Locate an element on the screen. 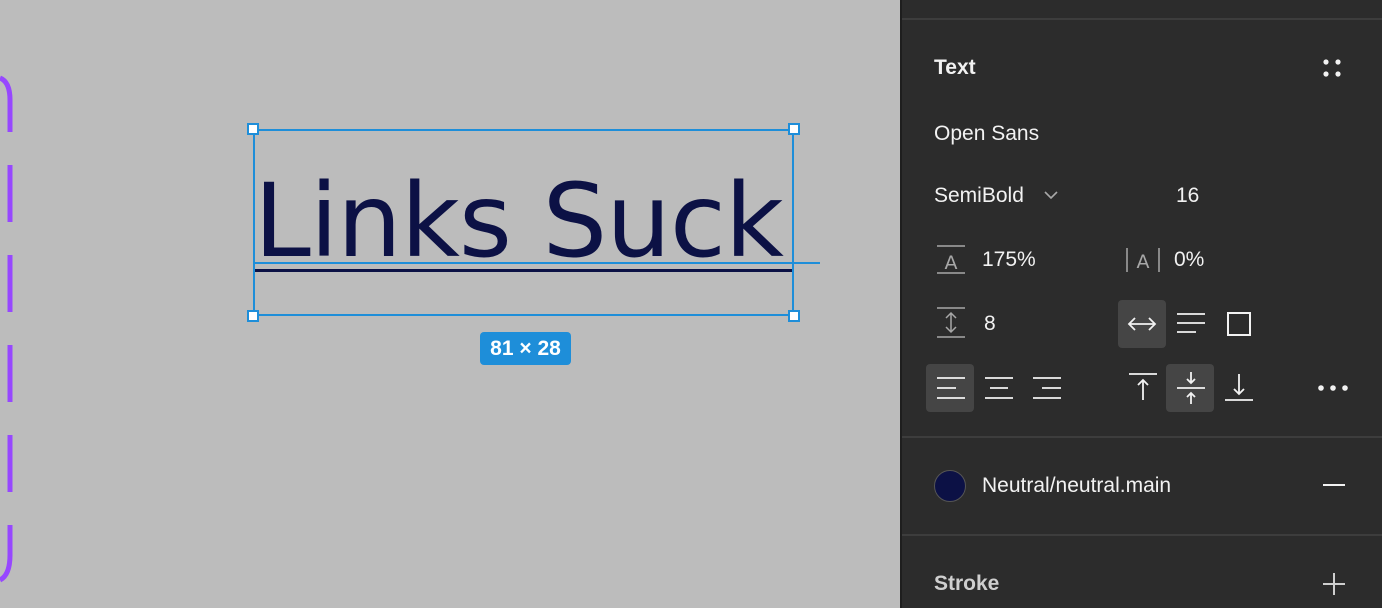 This screenshot has width=1382, height=608. line-height-field: 175% is located at coordinates (1009, 260).